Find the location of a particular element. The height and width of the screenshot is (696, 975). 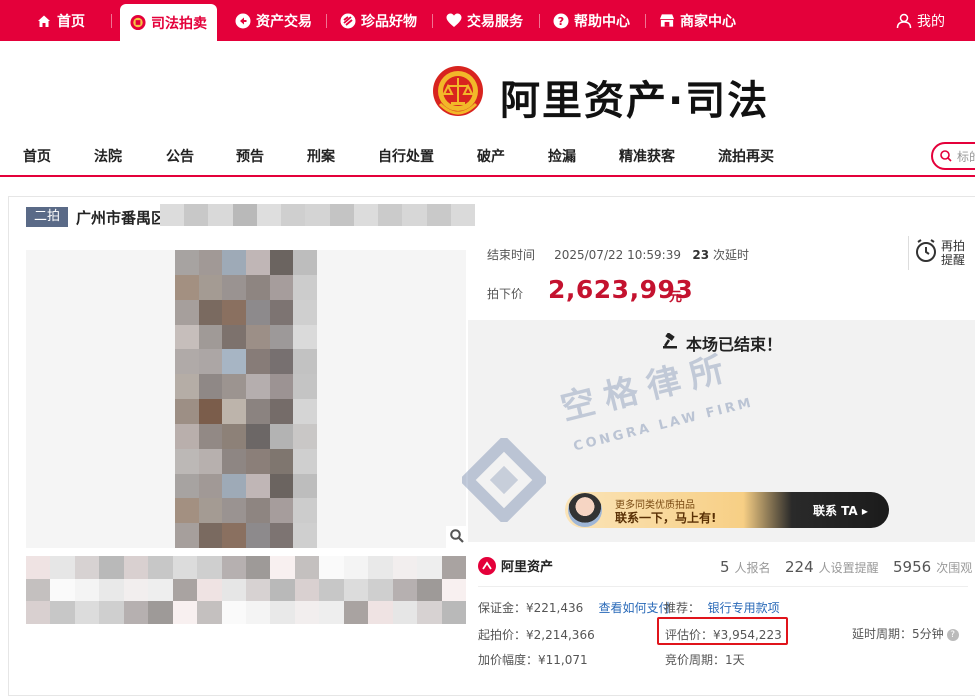

signup-number: 5 is located at coordinates (725, 567).